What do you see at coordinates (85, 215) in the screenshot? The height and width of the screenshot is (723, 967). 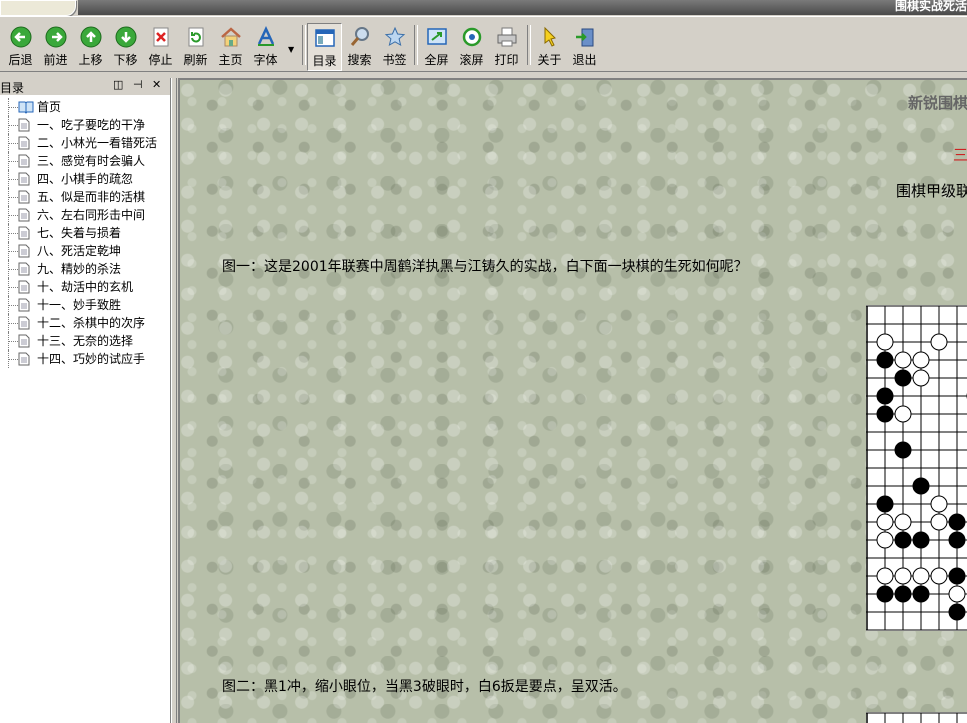 I see `tree-item-chapter: 六、左右同形击中间` at bounding box center [85, 215].